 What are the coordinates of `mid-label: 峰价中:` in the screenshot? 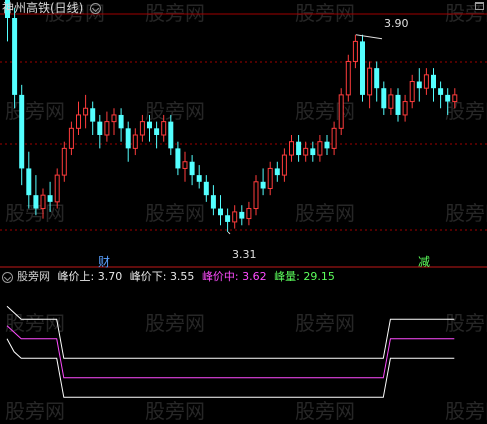 It's located at (220, 276).